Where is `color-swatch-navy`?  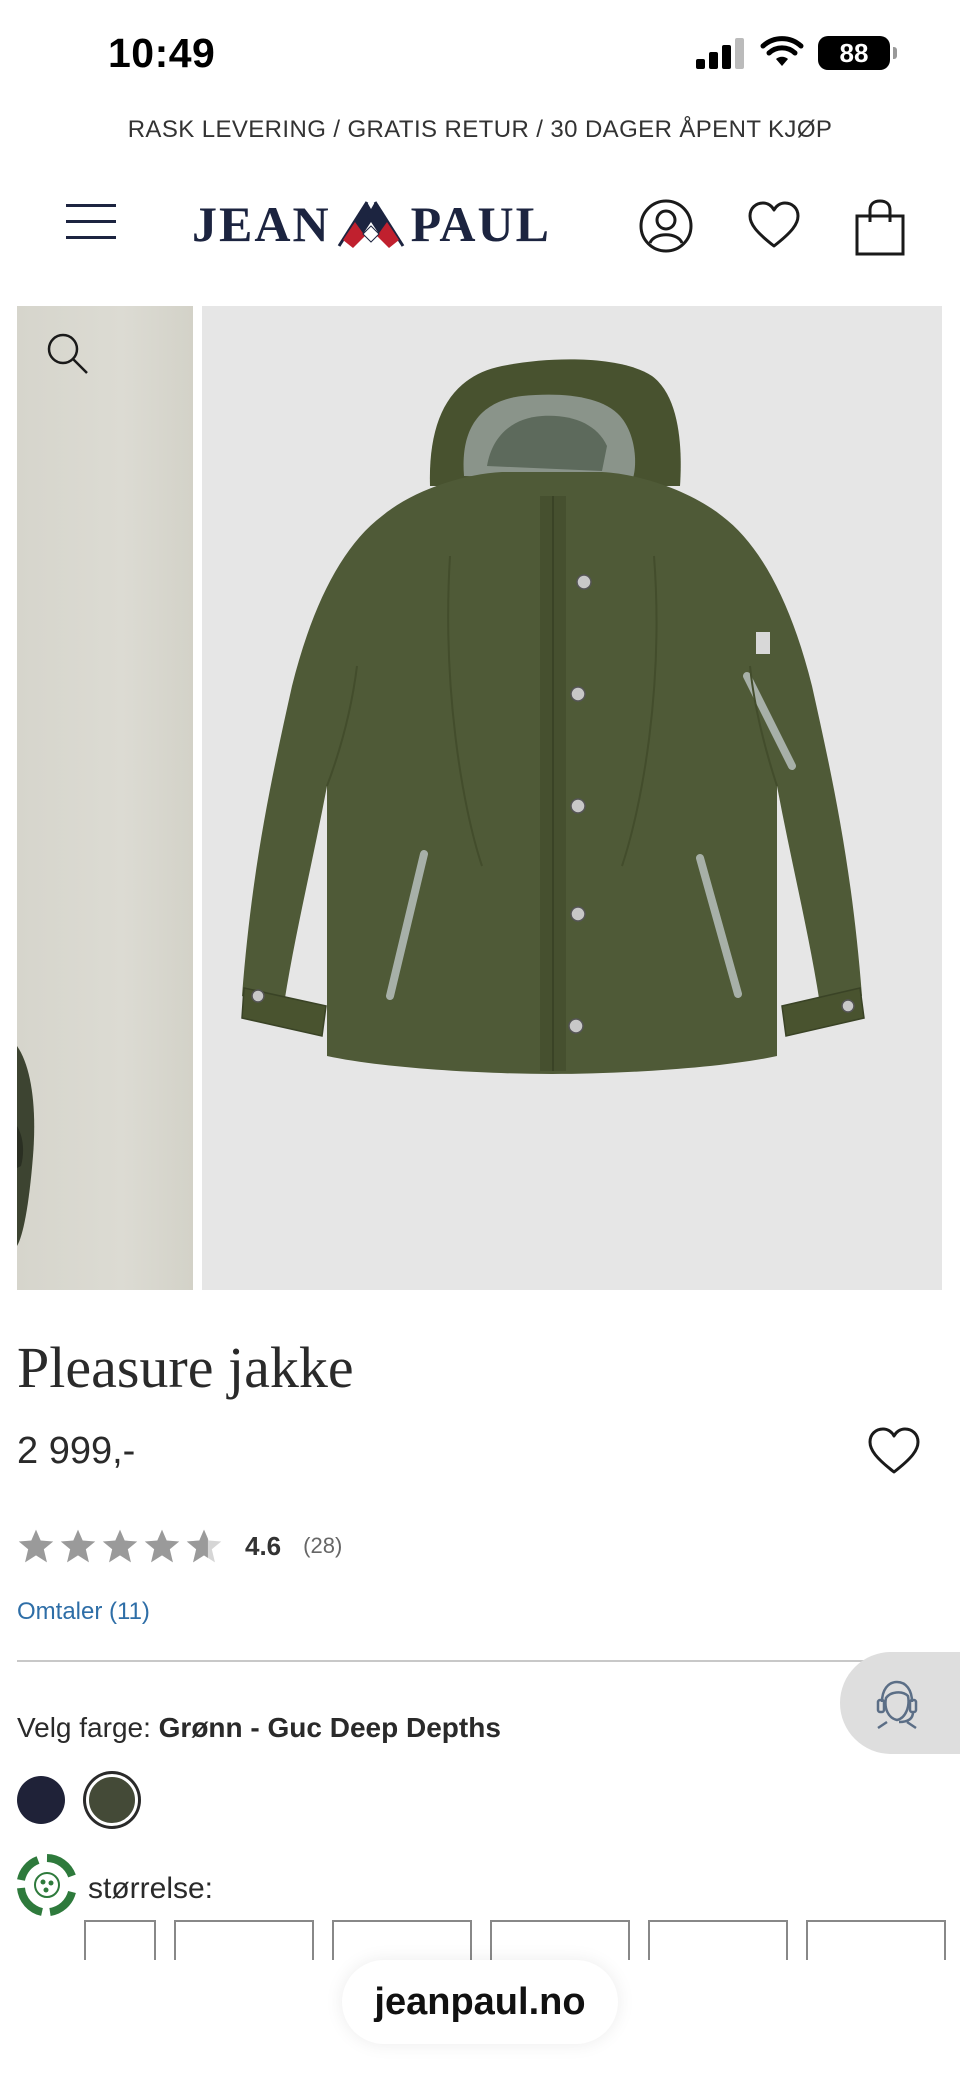 color-swatch-navy is located at coordinates (41, 1800).